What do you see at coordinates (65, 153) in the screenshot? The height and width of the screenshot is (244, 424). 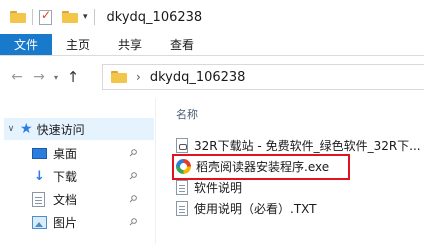 I see `sidebar-item-label: 桌面` at bounding box center [65, 153].